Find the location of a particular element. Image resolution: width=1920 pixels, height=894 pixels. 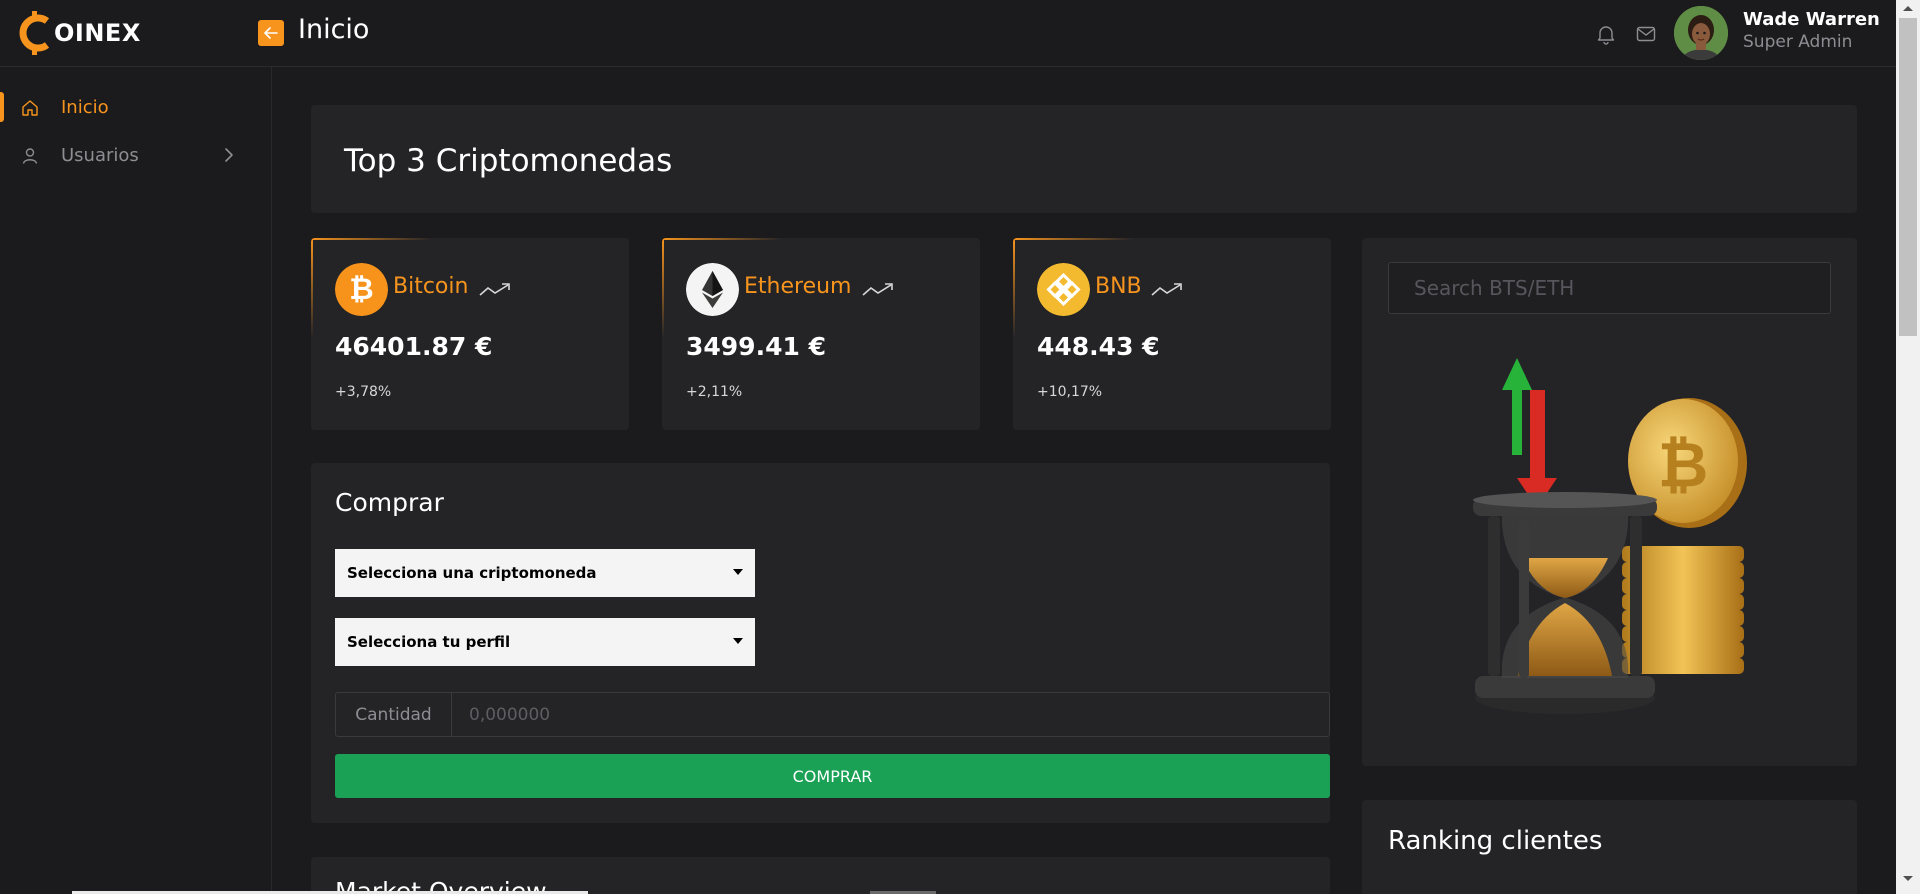

scroll-up-icon is located at coordinates (1908, 8).